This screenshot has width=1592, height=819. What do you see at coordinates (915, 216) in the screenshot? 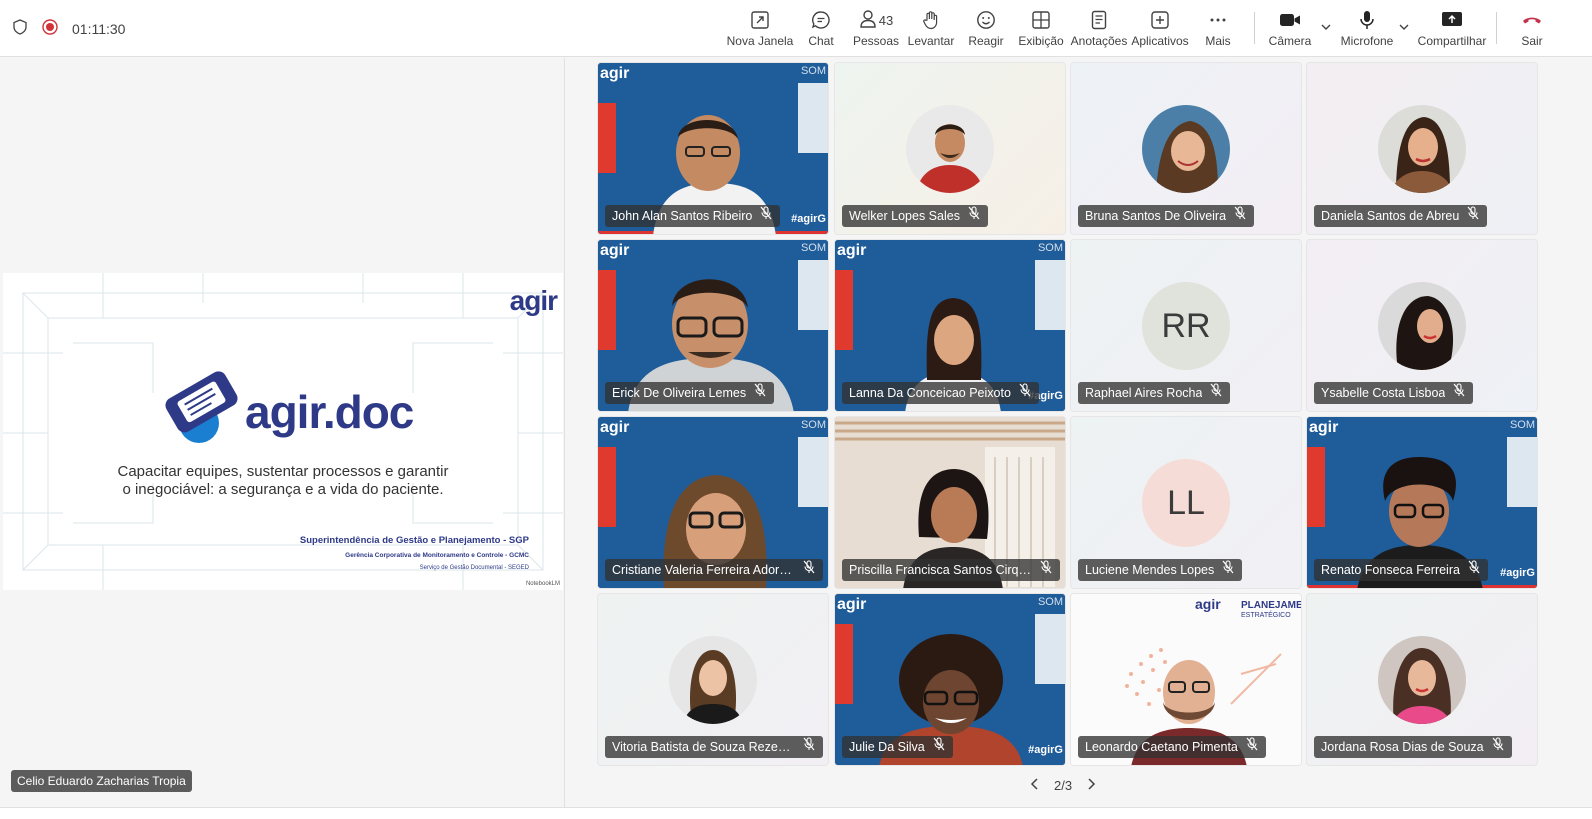
I see `participant-name-tag: Welker Lopes Sales` at bounding box center [915, 216].